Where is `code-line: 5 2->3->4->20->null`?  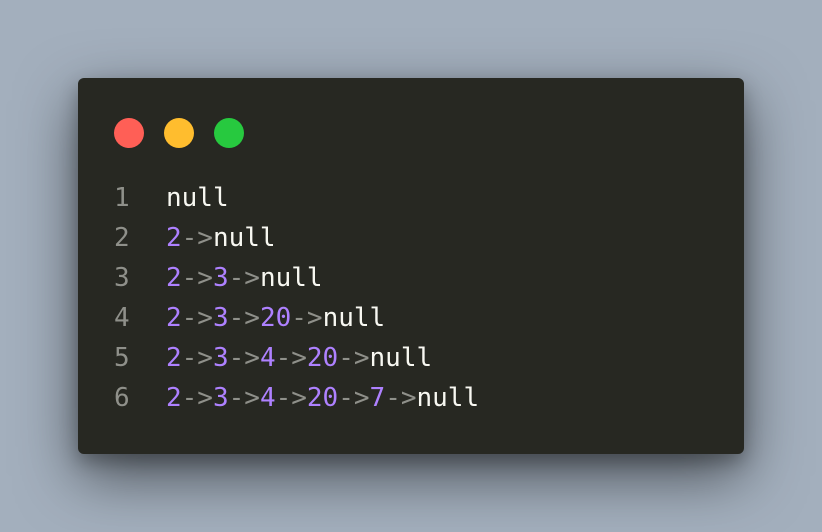
code-line: 5 2->3->4->20->null is located at coordinates (296, 358).